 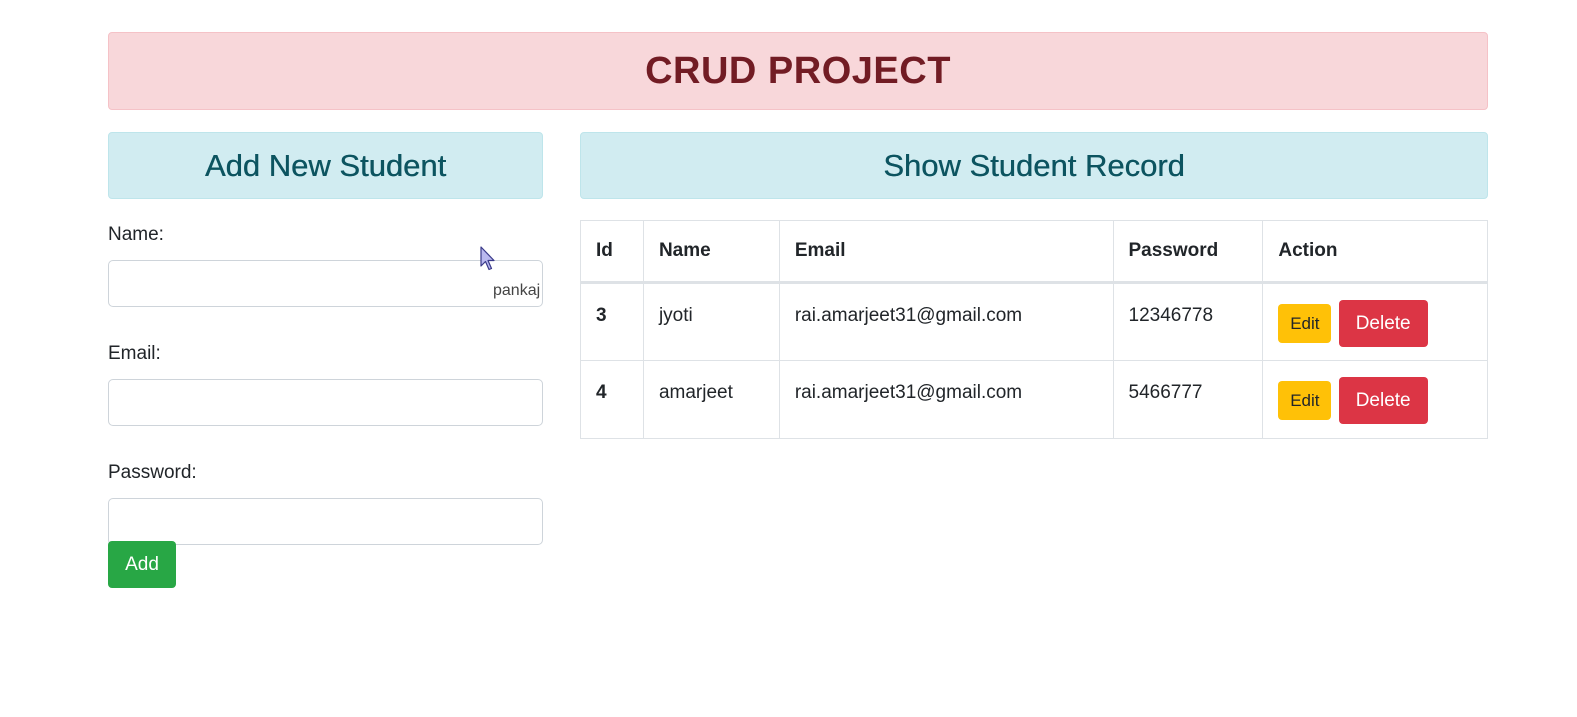 I want to click on add-student-header: Add New Student, so click(x=325, y=165).